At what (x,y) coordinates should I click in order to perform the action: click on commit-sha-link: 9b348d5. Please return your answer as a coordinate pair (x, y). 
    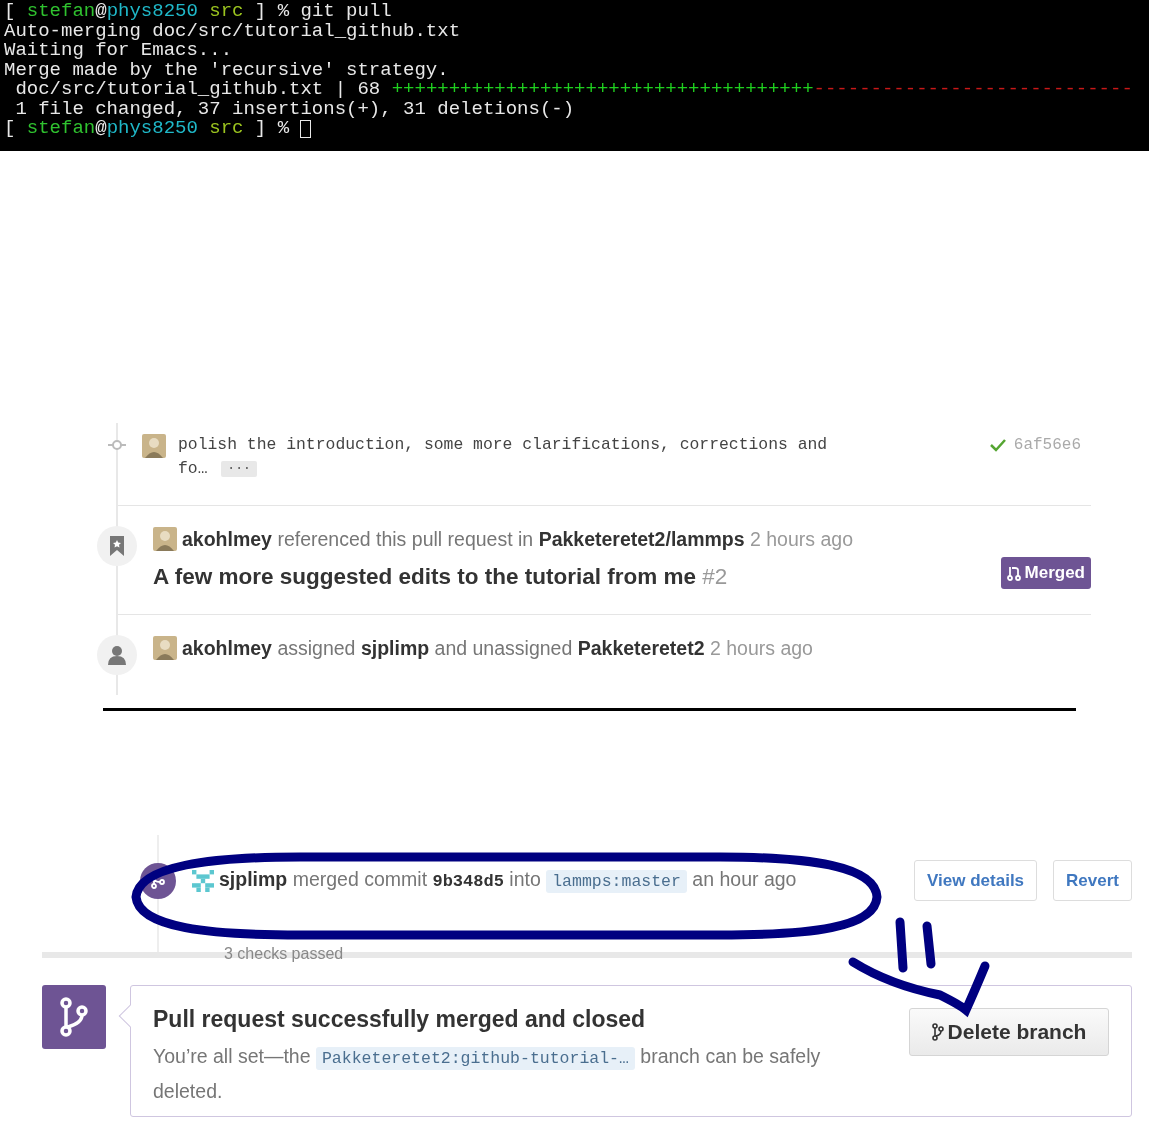
    Looking at the image, I should click on (468, 881).